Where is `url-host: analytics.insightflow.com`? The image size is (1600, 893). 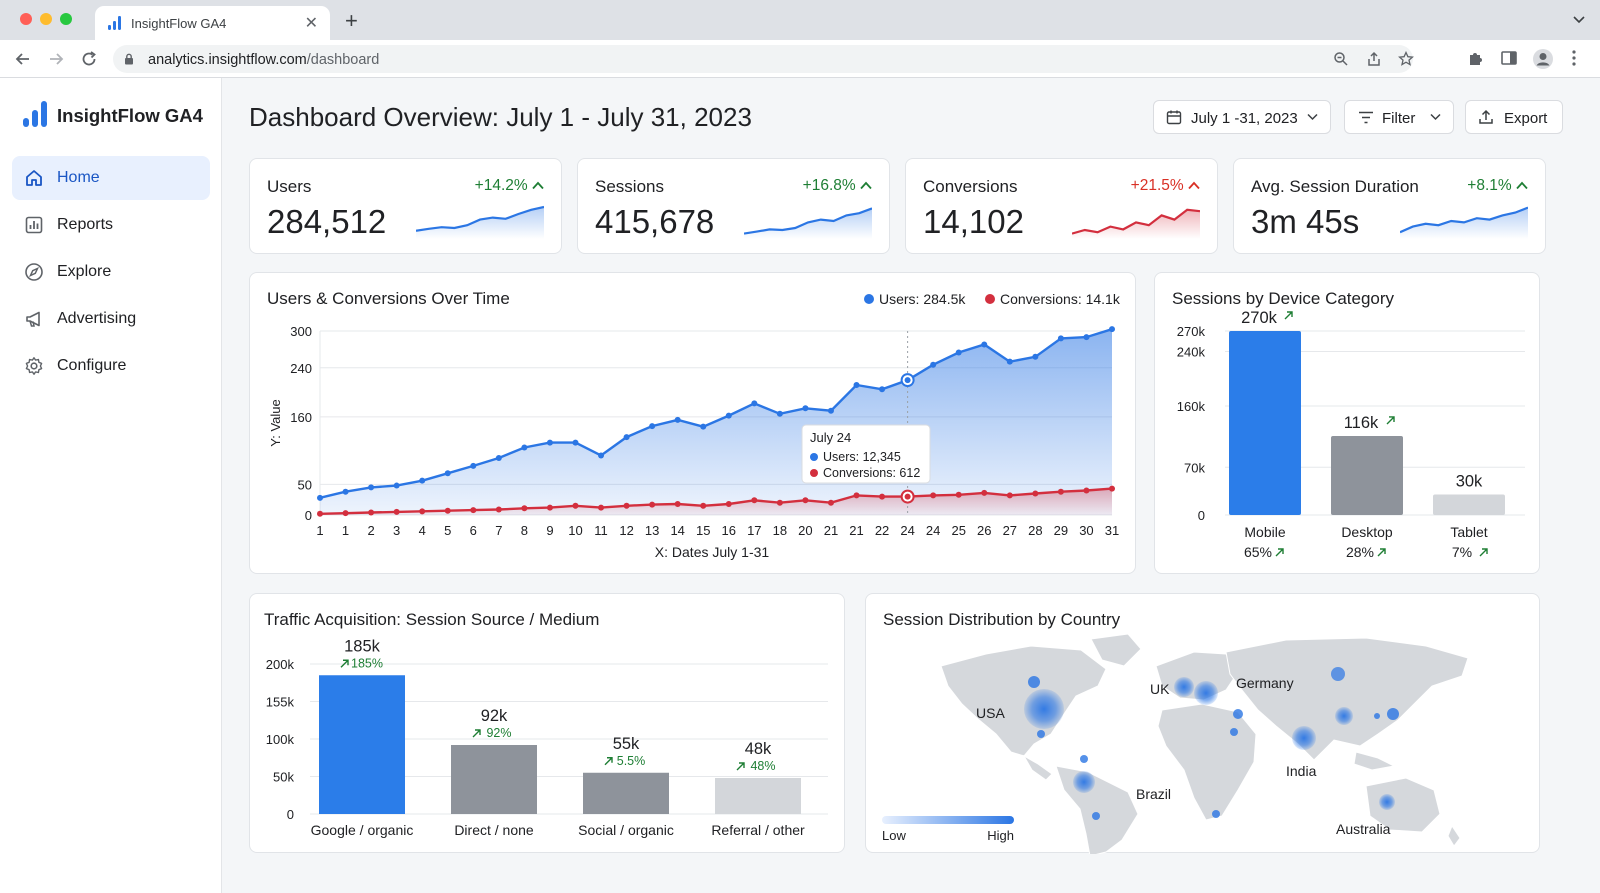
url-host: analytics.insightflow.com is located at coordinates (227, 60).